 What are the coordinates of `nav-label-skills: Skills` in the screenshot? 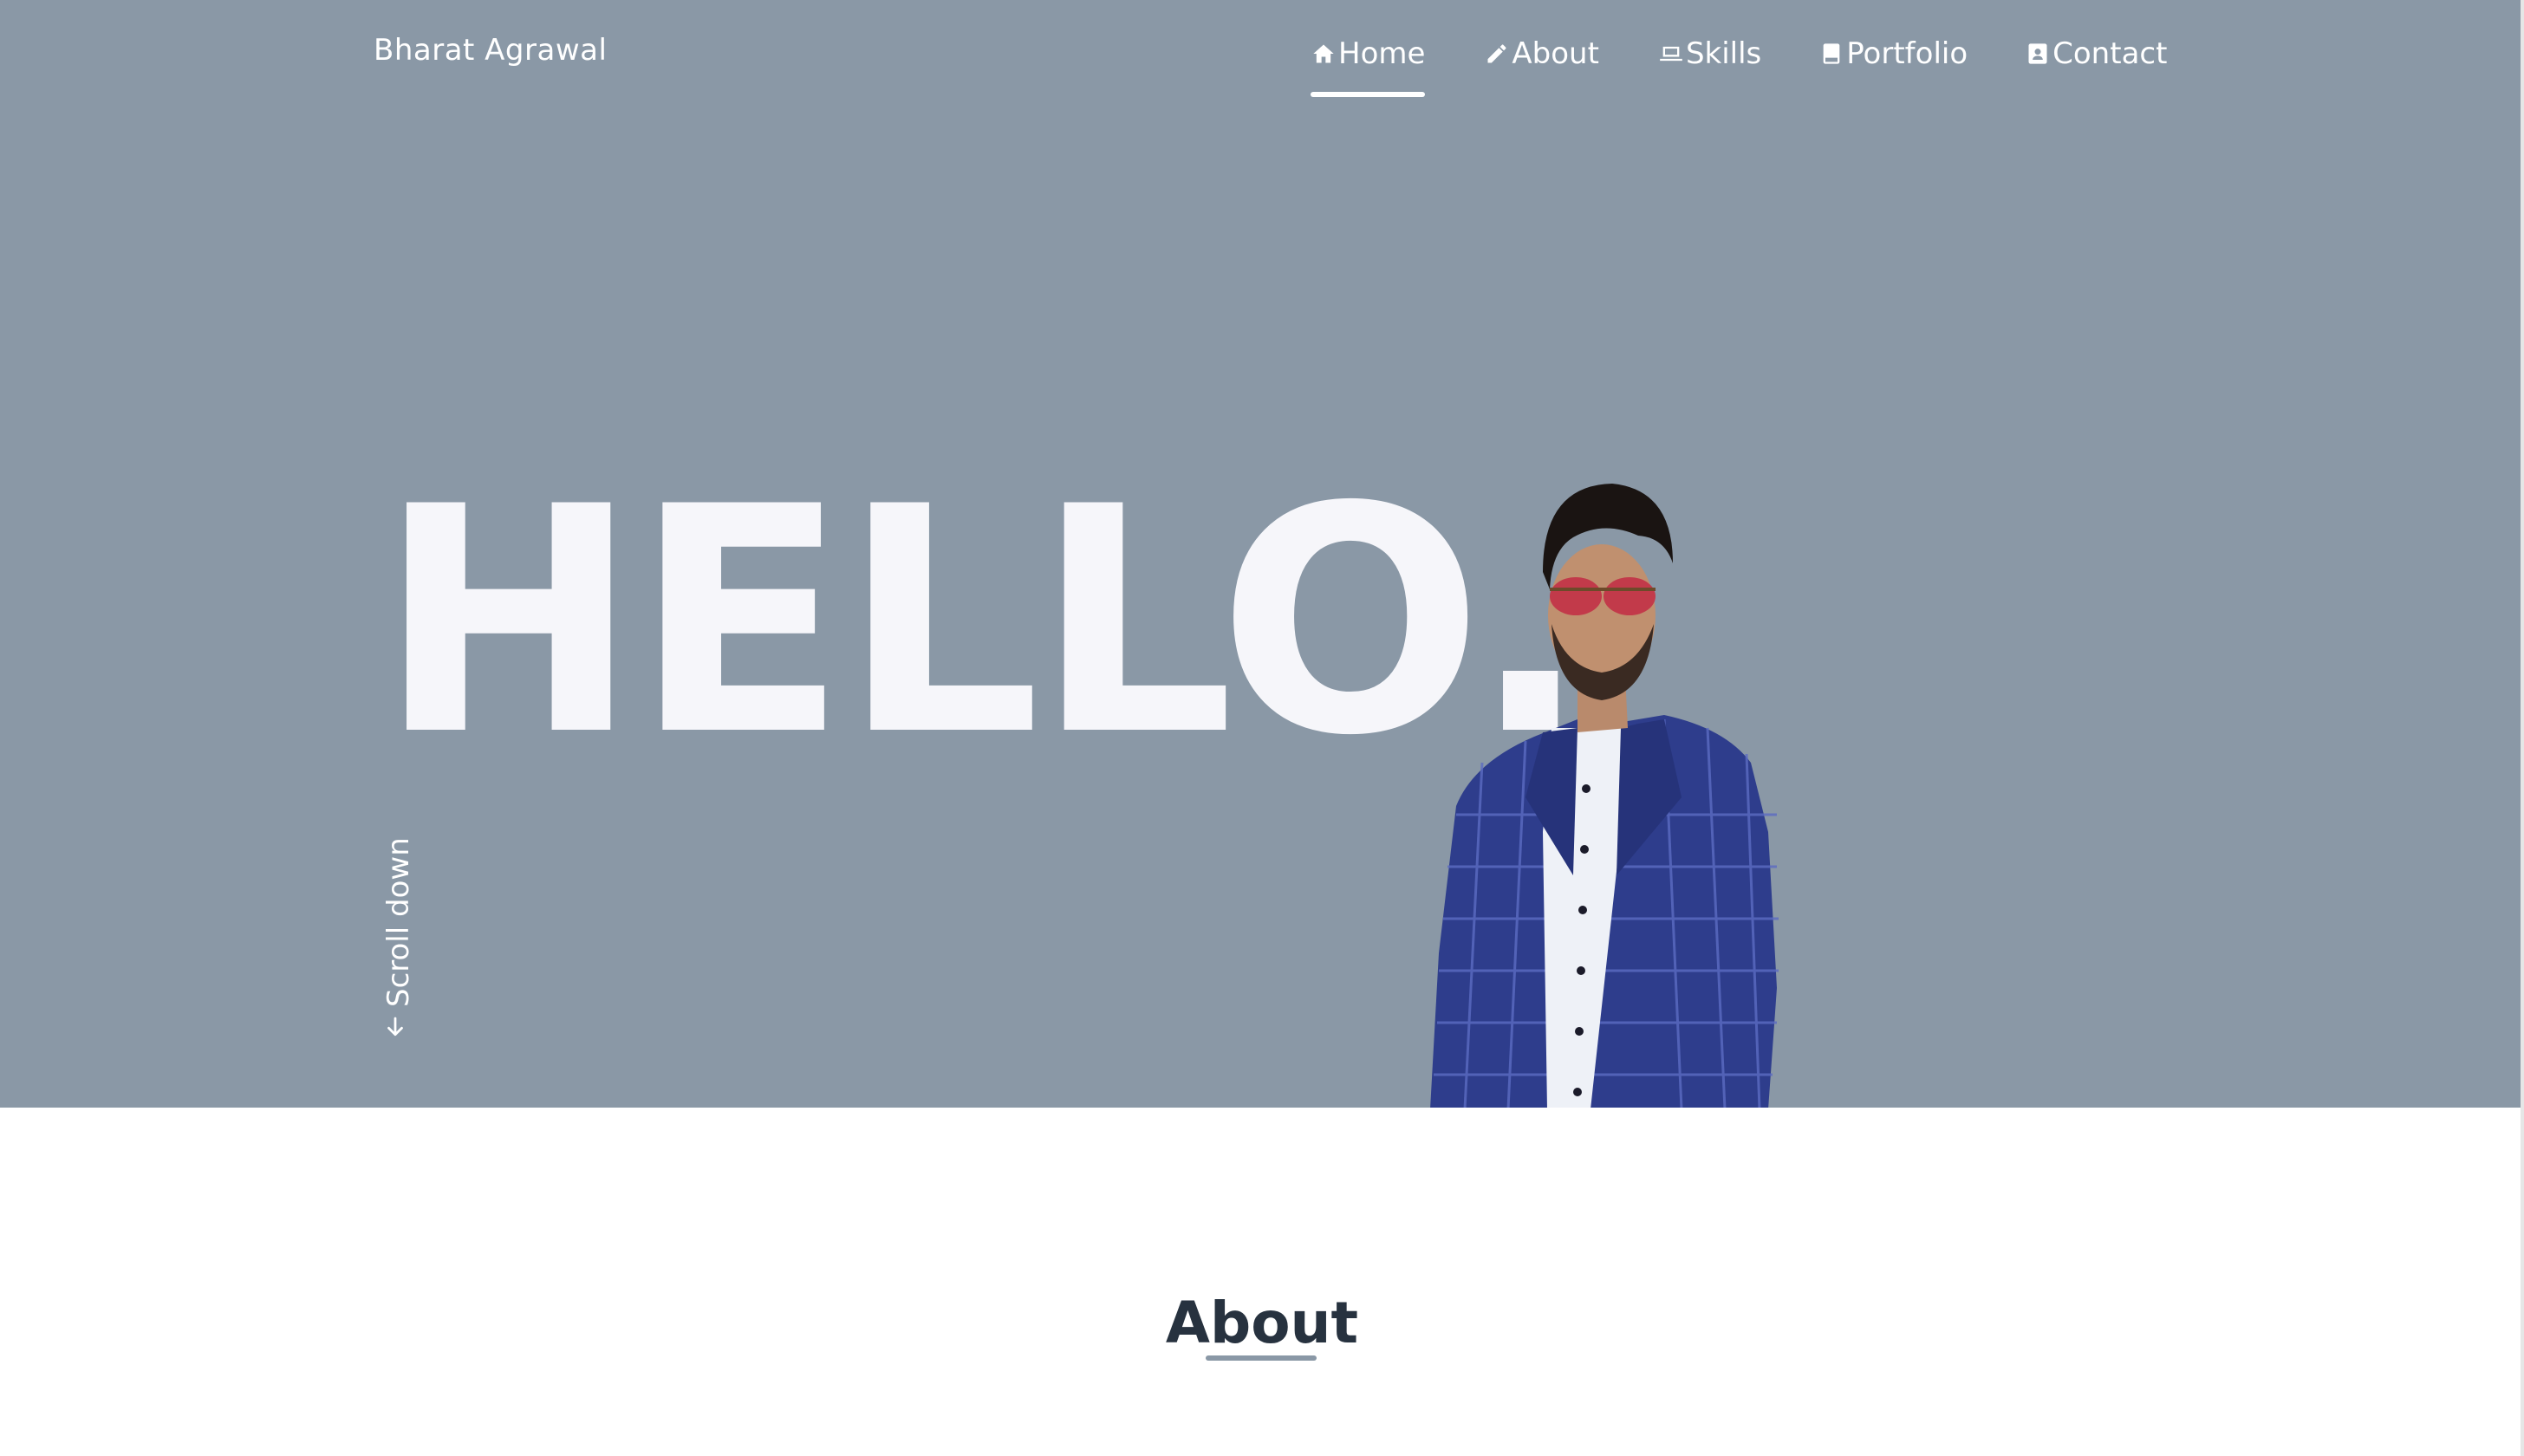 It's located at (1724, 53).